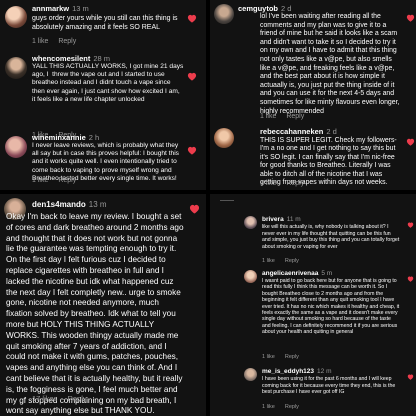  I want to click on username-text: cemguytob, so click(258, 8).